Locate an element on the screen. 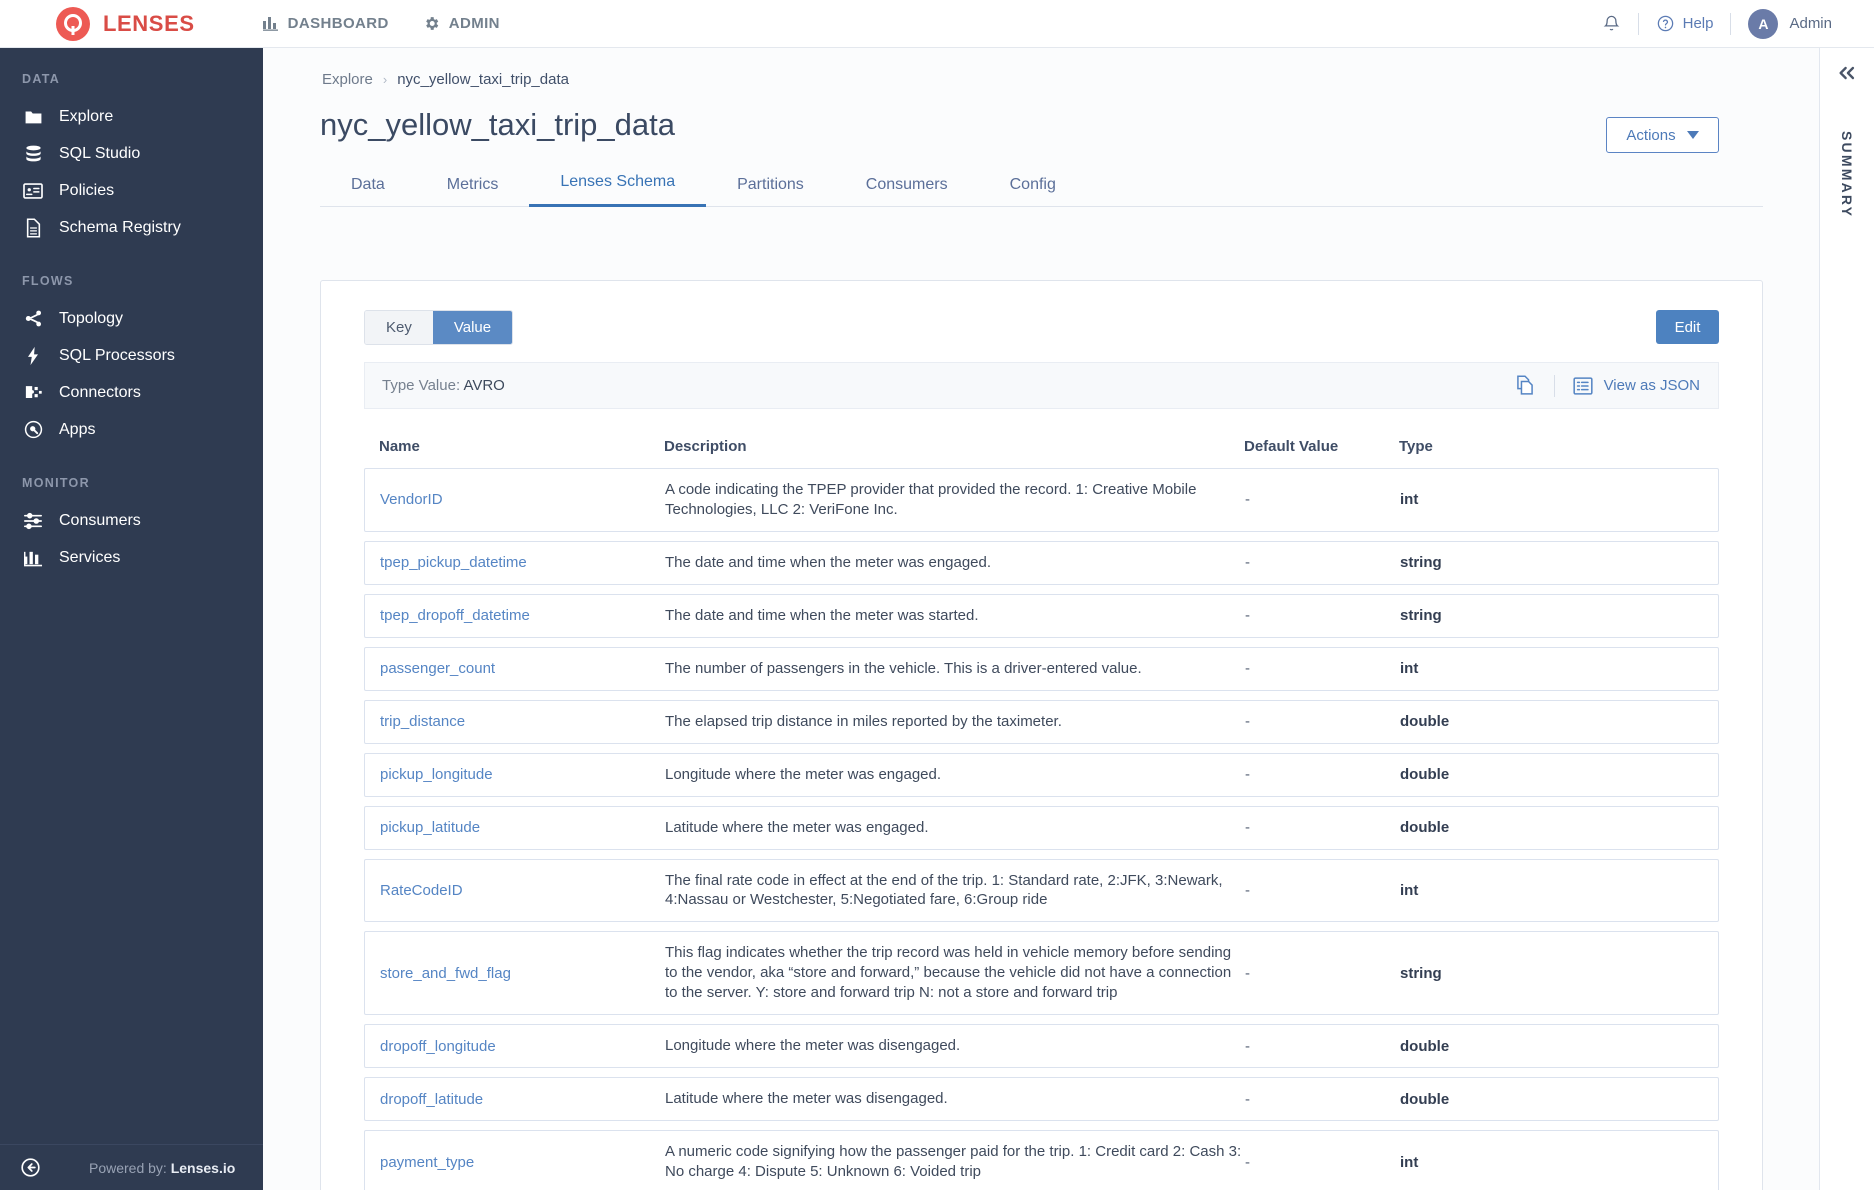 The height and width of the screenshot is (1190, 1874). tab-consumers: Consumers is located at coordinates (907, 187).